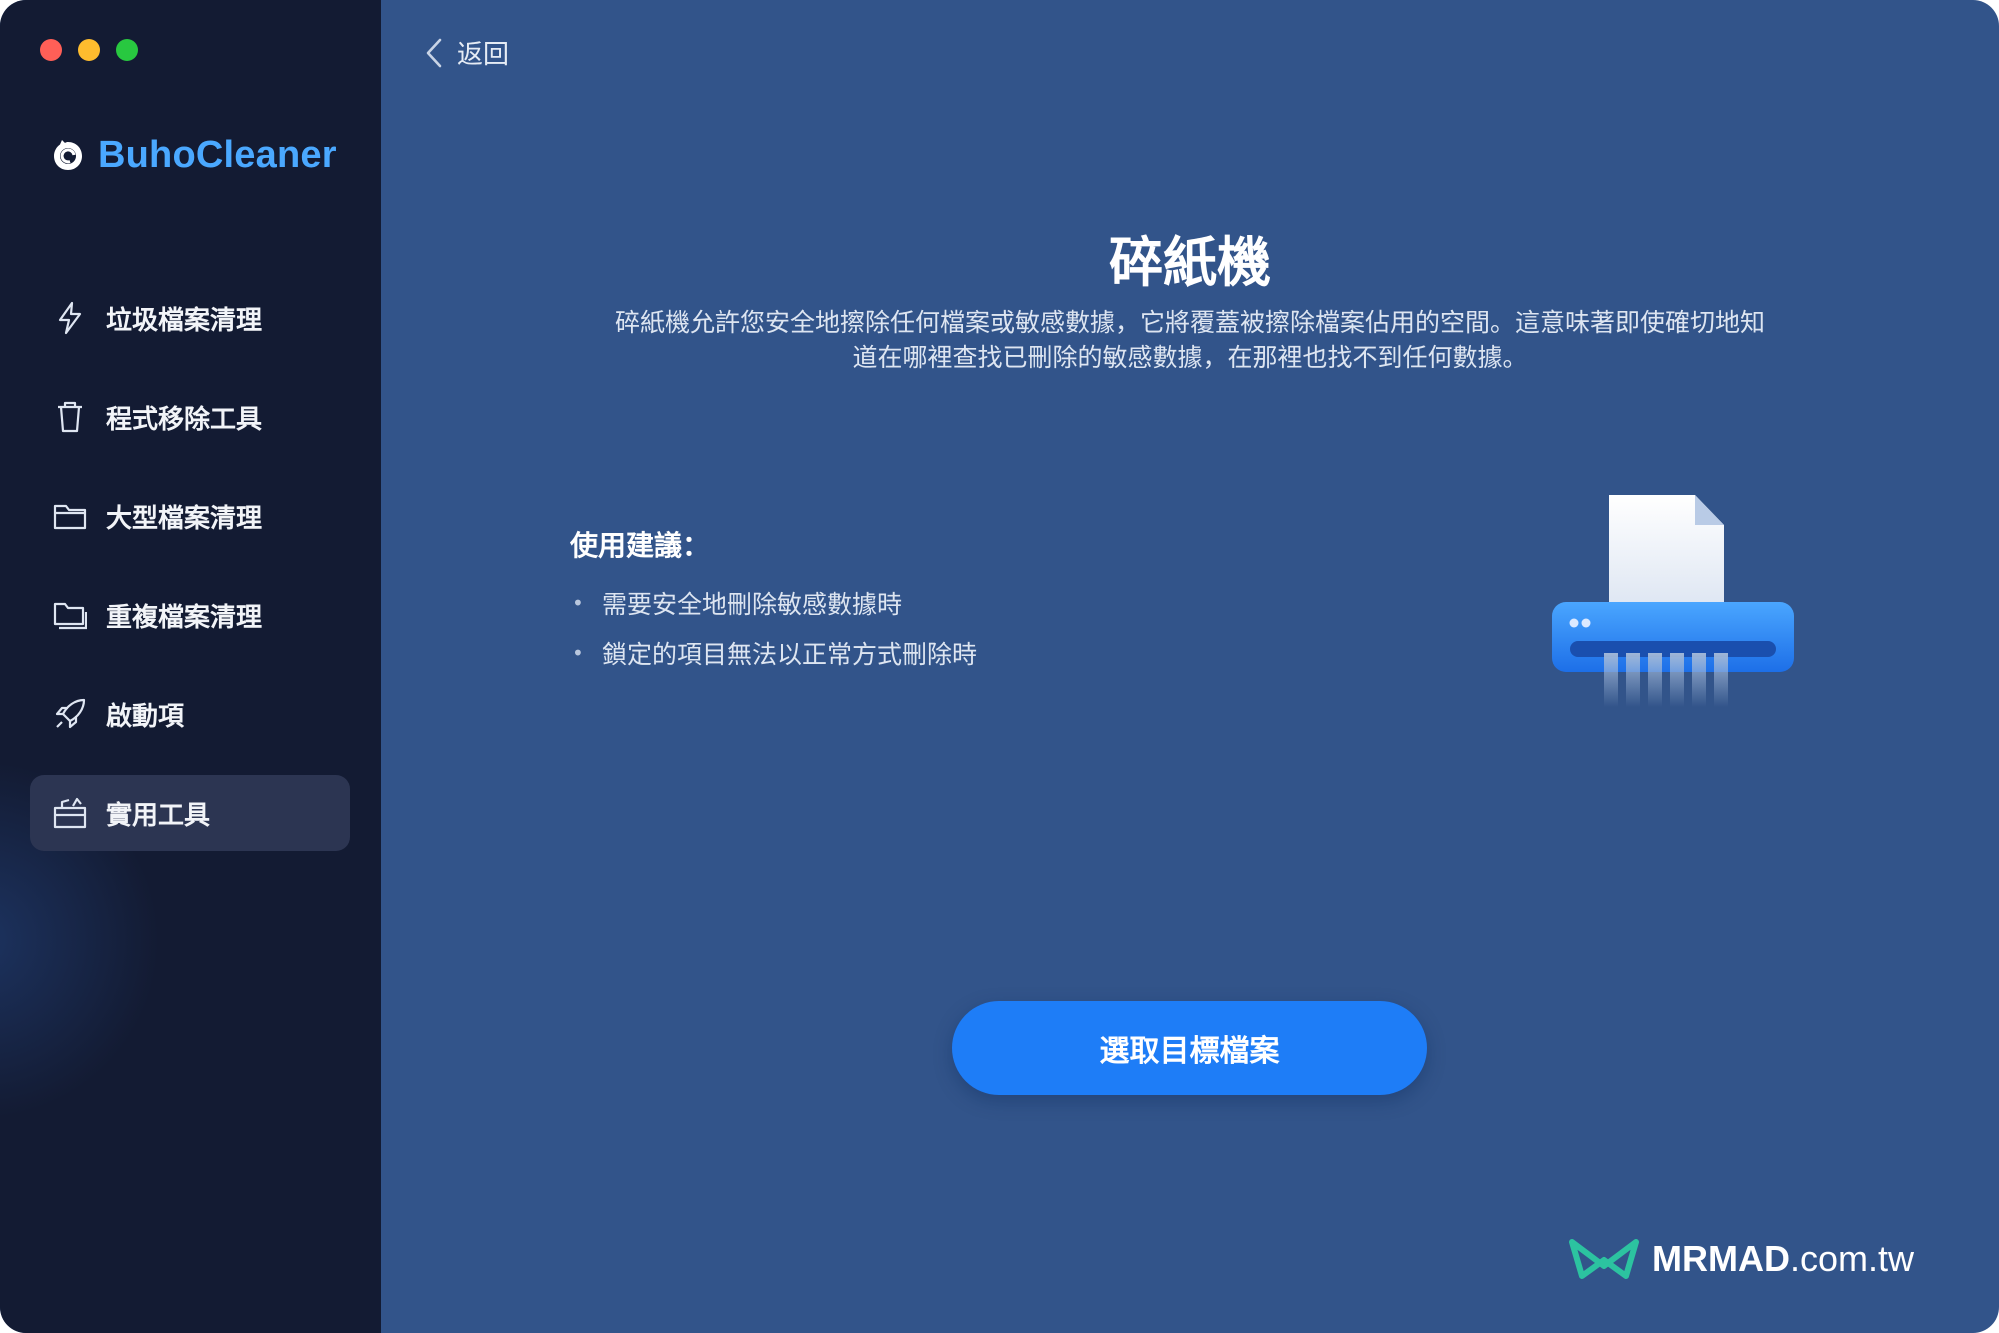 Image resolution: width=1999 pixels, height=1333 pixels. What do you see at coordinates (790, 654) in the screenshot?
I see `tip-text: 鎖定的項目無法以正常方式刪除時` at bounding box center [790, 654].